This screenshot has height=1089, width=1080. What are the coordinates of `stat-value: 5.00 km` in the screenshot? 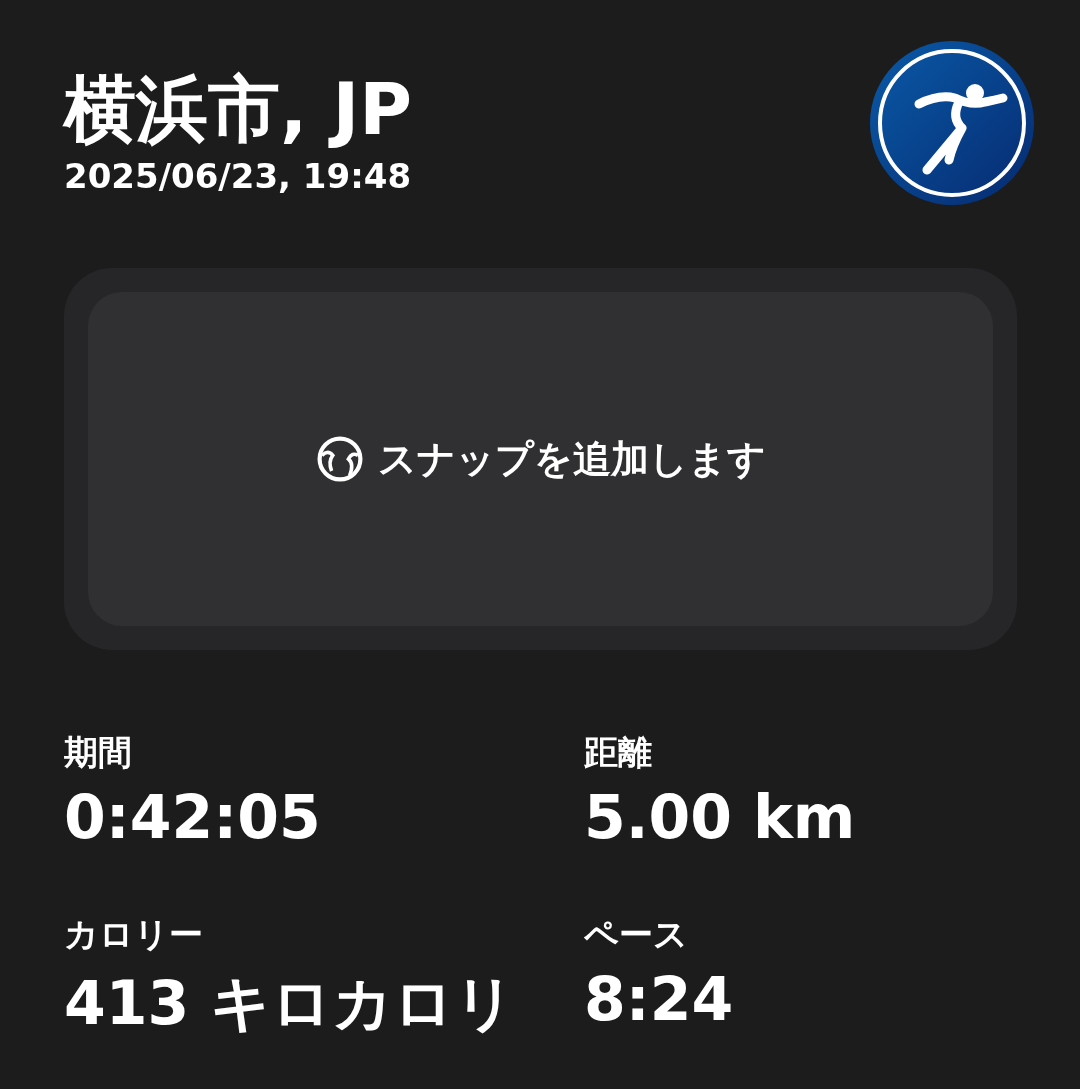 It's located at (720, 817).